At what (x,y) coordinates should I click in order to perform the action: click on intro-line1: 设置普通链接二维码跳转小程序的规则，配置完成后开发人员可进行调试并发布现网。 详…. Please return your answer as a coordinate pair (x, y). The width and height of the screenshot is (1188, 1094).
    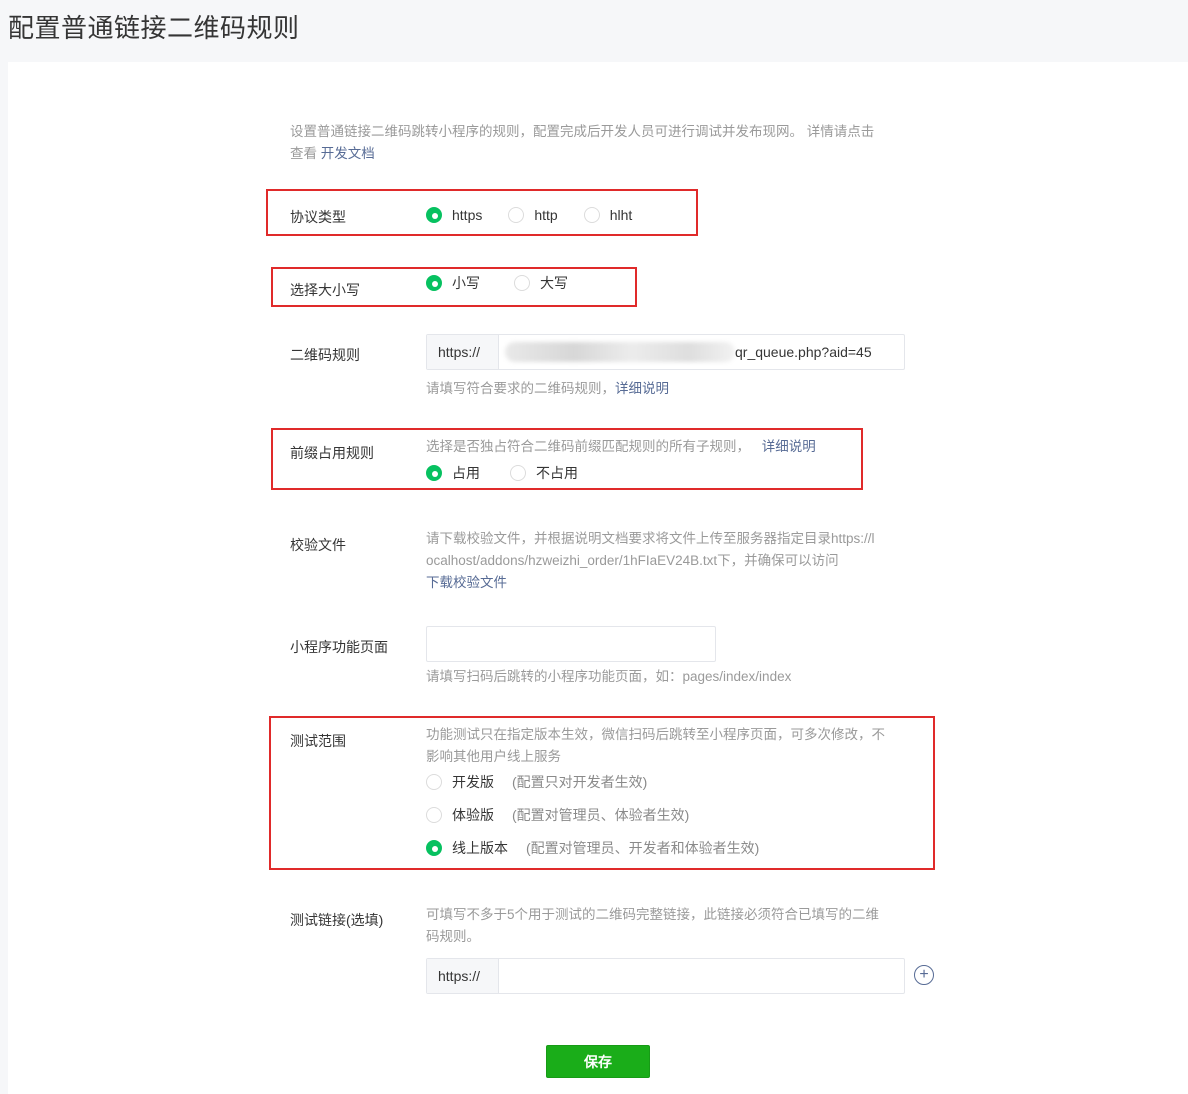
    Looking at the image, I should click on (582, 131).